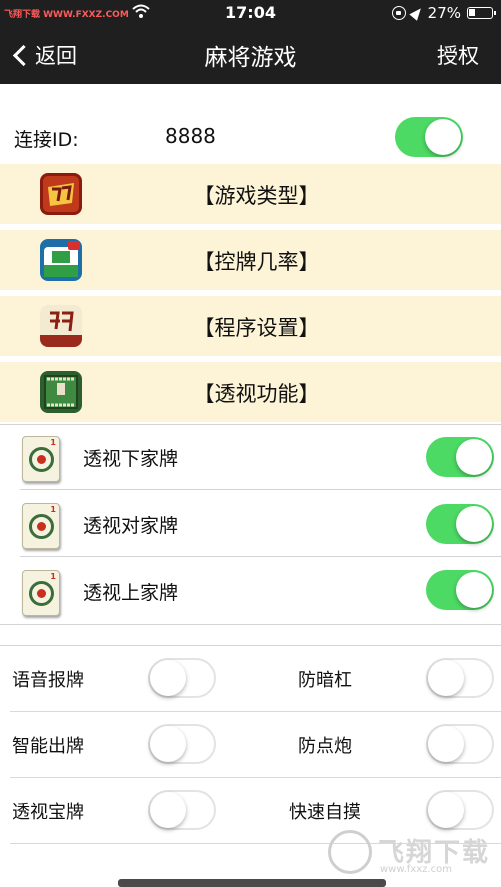 The width and height of the screenshot is (501, 887). I want to click on see-through-label: 透视下家牌, so click(131, 459).